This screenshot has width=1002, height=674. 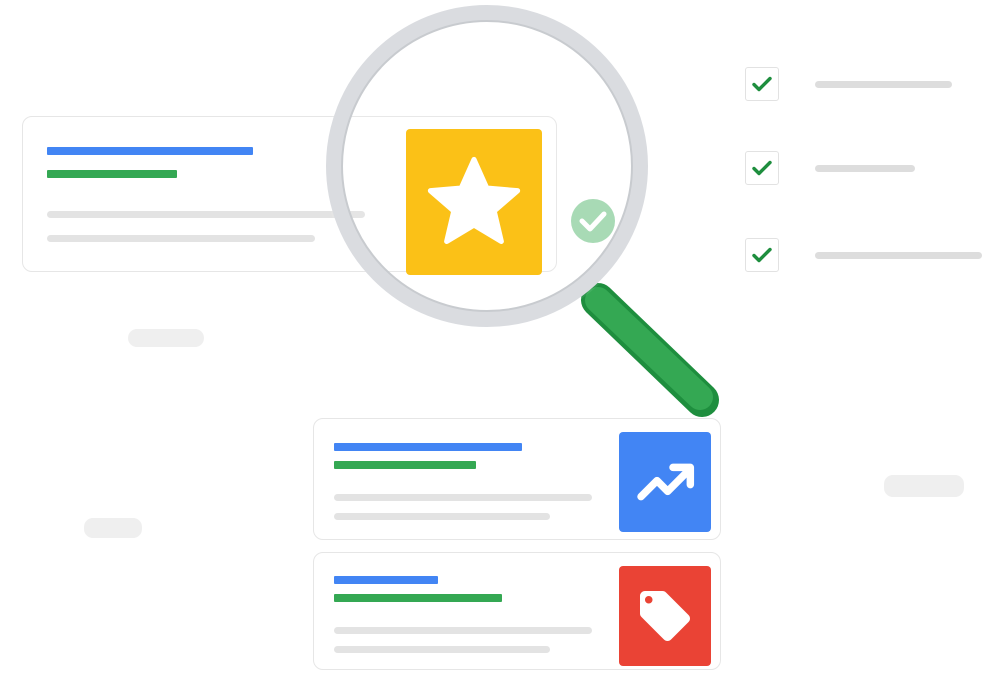 I want to click on decorative-blob-left, so click(x=166, y=338).